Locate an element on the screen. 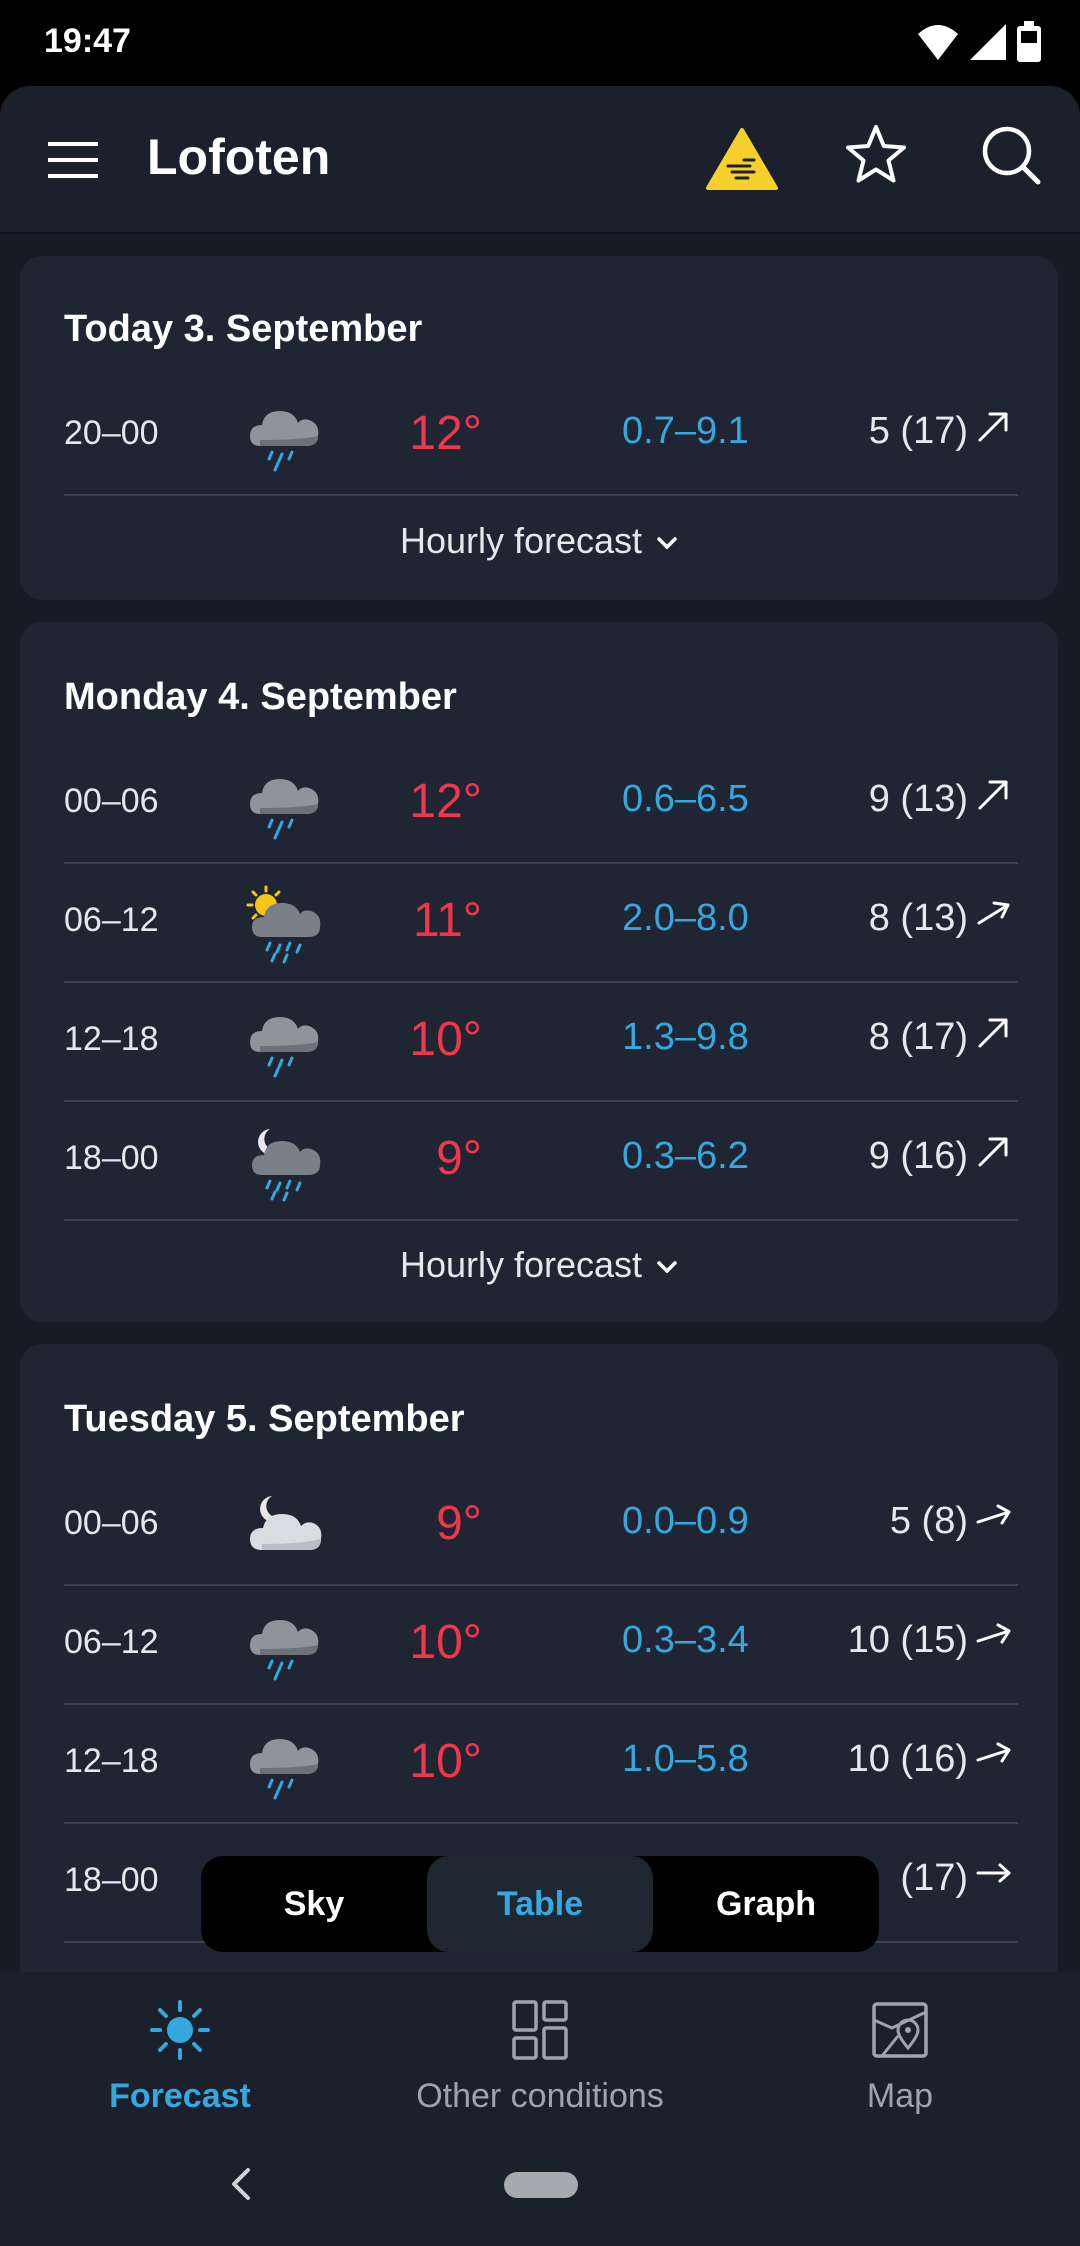 This screenshot has width=1080, height=2246. nav-other-label: Other conditions is located at coordinates (540, 2096).